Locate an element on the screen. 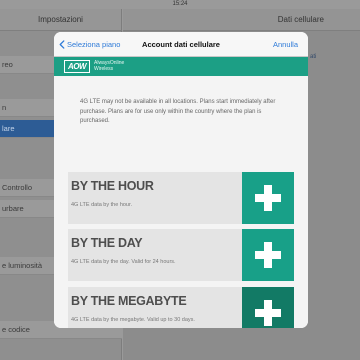 The height and width of the screenshot is (360, 360). plan-title: BY THE HOUR is located at coordinates (112, 186).